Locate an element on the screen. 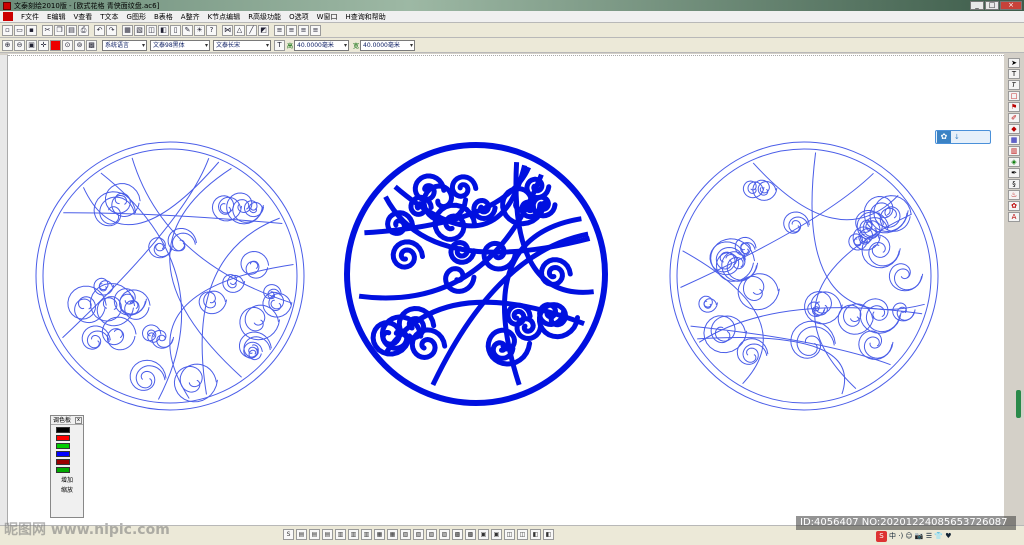  distribute-5-icon: ▨ is located at coordinates (431, 534).